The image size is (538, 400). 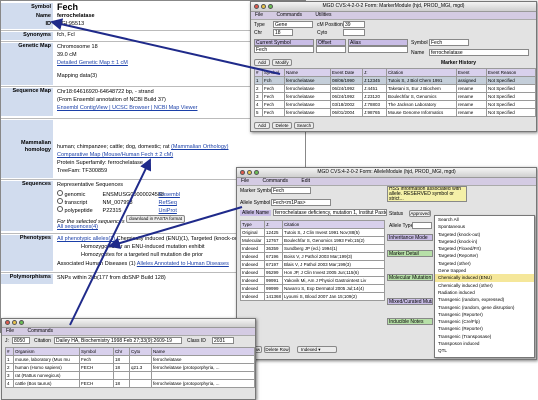 I want to click on dropdown-item: Transgenic (Cre/Flp), so click(x=484, y=321).